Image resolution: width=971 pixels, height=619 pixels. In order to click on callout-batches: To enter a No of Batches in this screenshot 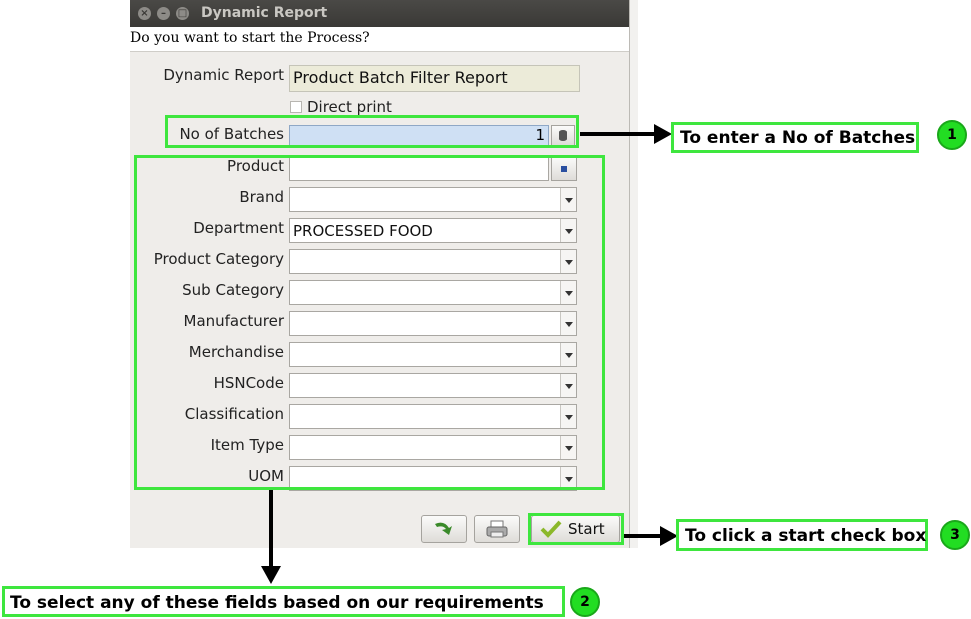, I will do `click(795, 137)`.